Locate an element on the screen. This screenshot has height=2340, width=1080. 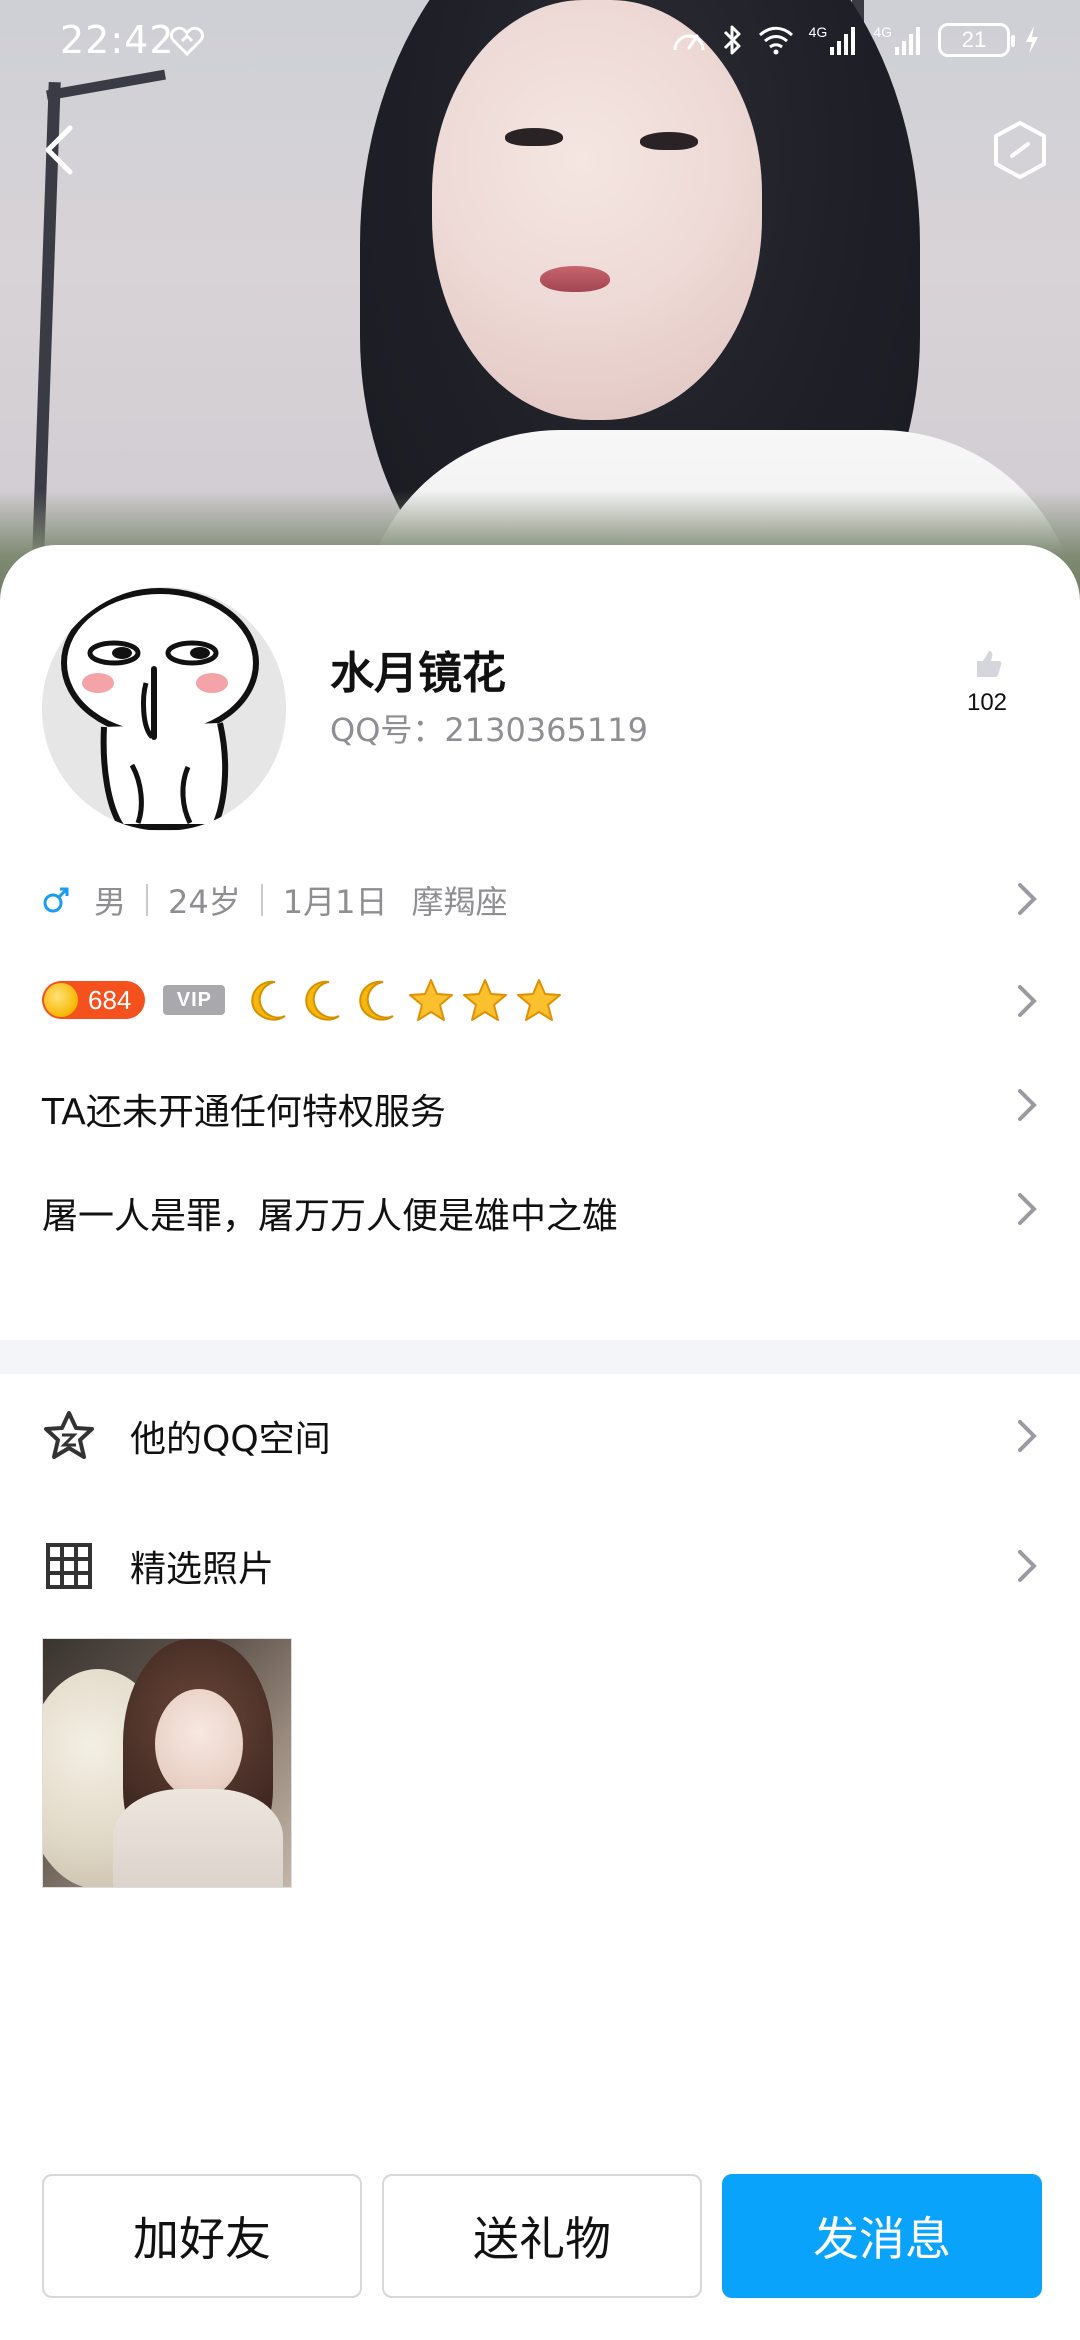
level-badges-row: 684 VIP is located at coordinates (302, 1000).